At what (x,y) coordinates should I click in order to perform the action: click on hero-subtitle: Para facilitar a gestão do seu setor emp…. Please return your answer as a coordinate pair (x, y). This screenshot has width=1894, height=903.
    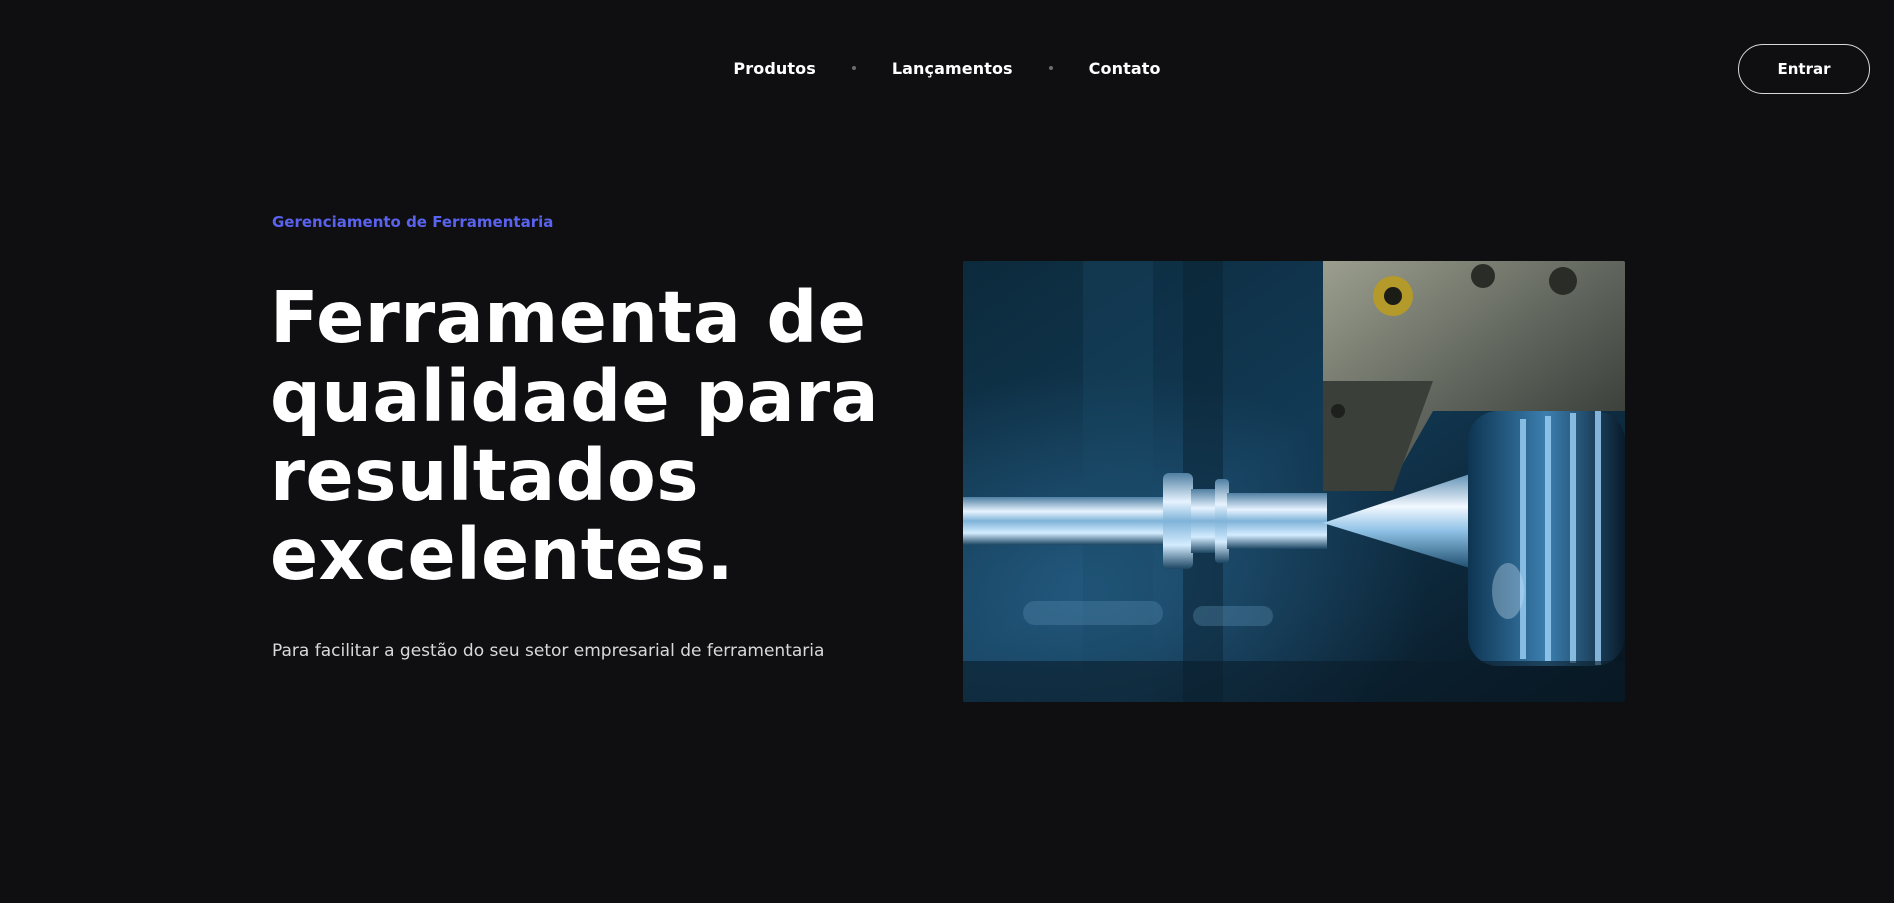
    Looking at the image, I should click on (548, 651).